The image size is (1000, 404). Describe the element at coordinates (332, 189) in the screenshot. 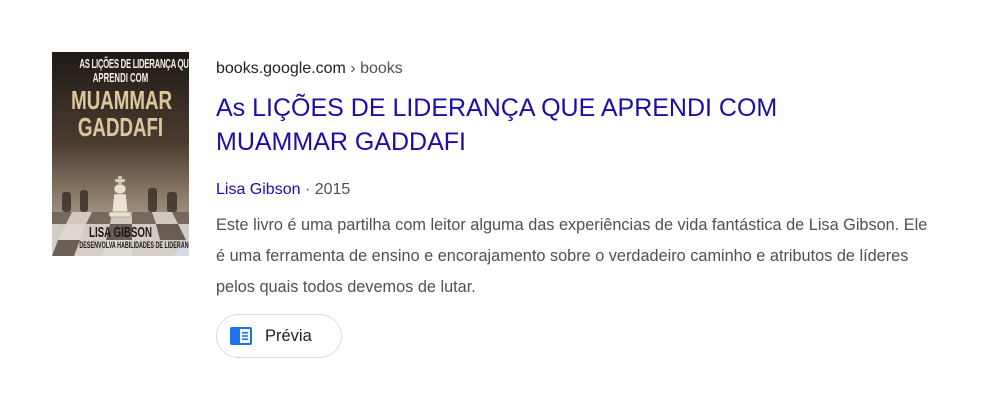

I see `publication-year: 2015` at that location.